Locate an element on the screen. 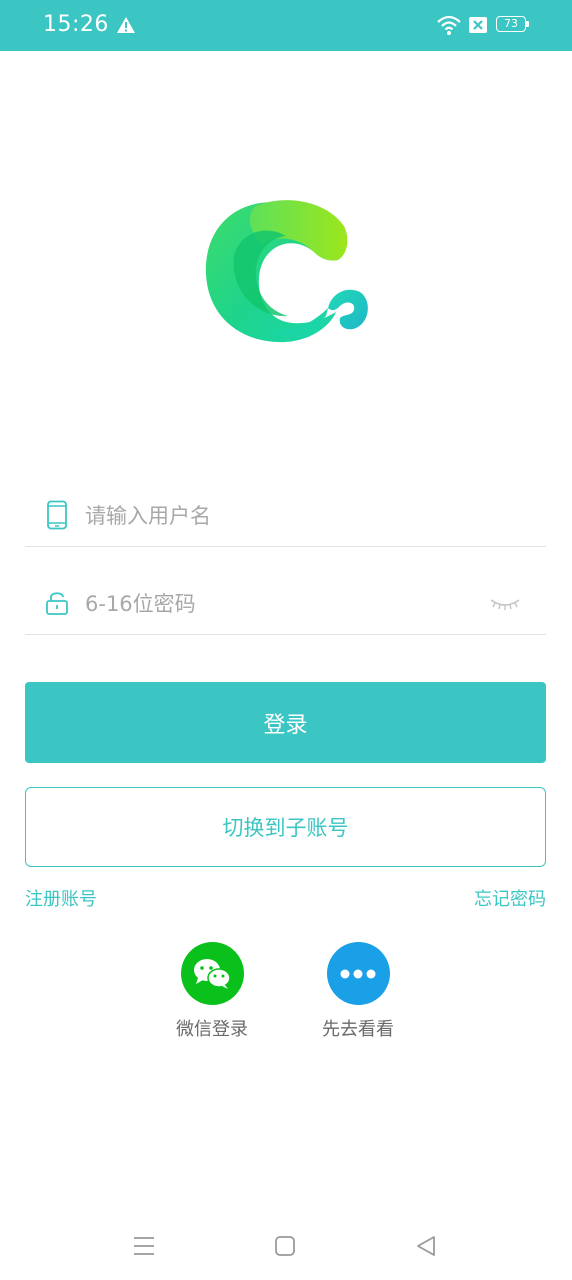 The image size is (572, 1280). register-link: 注册账号 is located at coordinates (61, 898).